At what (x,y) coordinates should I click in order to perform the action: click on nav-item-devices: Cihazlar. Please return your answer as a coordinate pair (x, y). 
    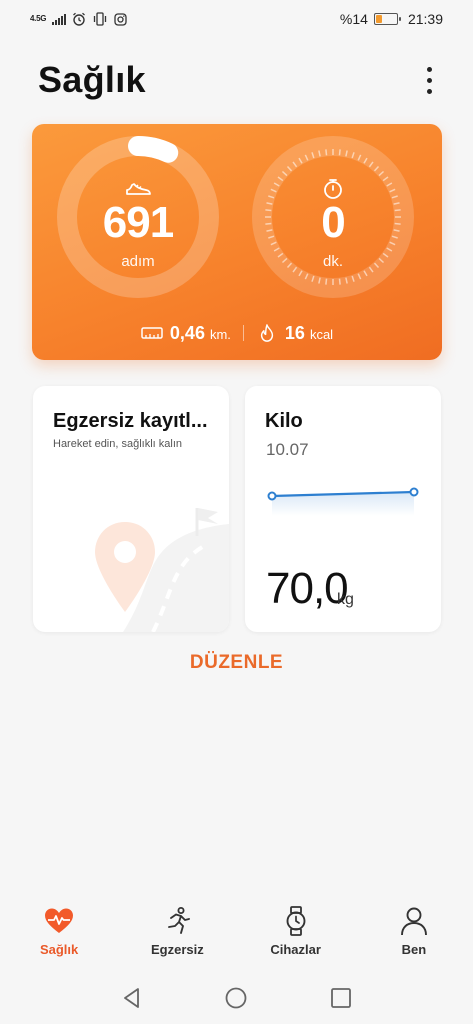
    Looking at the image, I should click on (296, 927).